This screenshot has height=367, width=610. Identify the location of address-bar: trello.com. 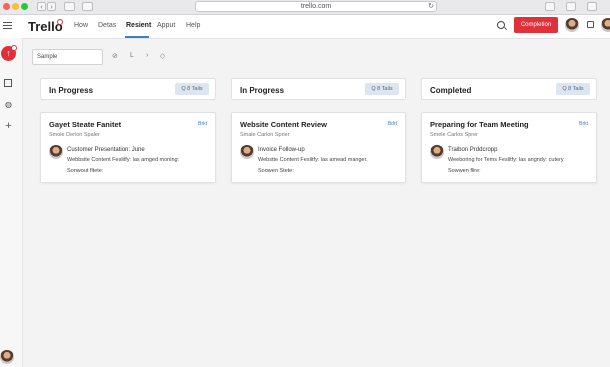
(316, 6).